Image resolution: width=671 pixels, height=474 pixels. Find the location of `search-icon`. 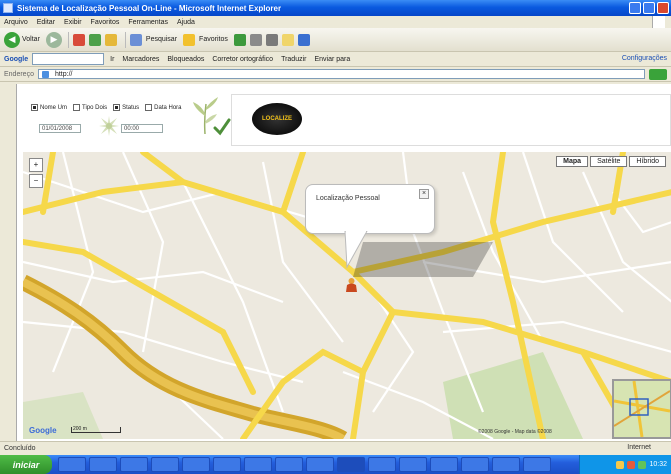

search-icon is located at coordinates (135, 39).